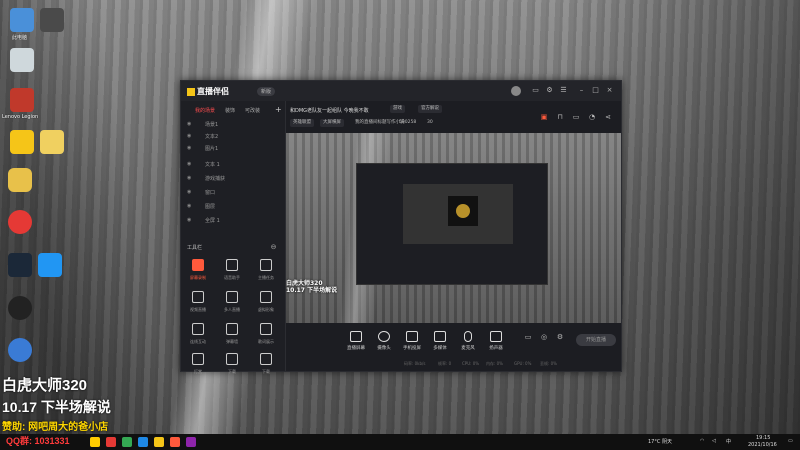 The image size is (800, 450). What do you see at coordinates (329, 110) in the screenshot?
I see `room-title: 和DMG老队友一起组队 今晚我不敢` at bounding box center [329, 110].